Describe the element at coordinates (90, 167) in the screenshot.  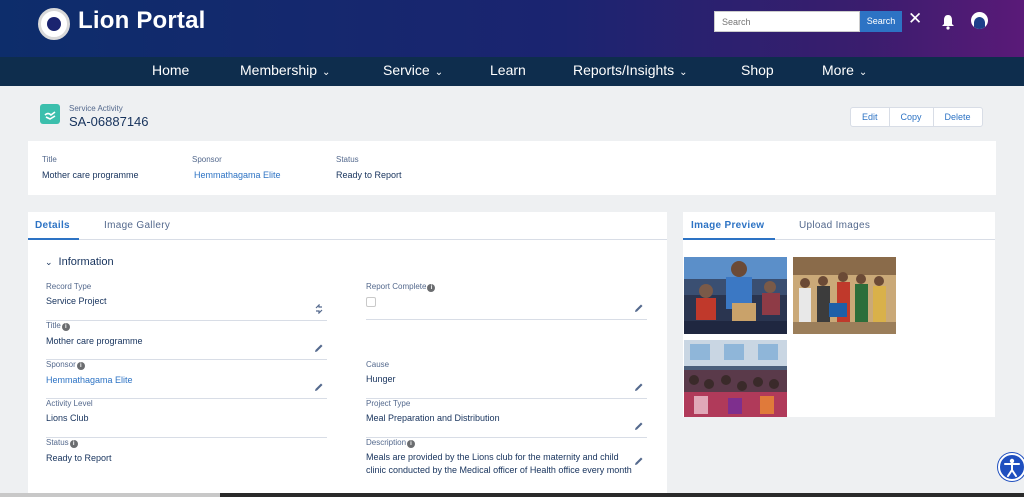
I see `summary-title: Title Mother care programme` at that location.